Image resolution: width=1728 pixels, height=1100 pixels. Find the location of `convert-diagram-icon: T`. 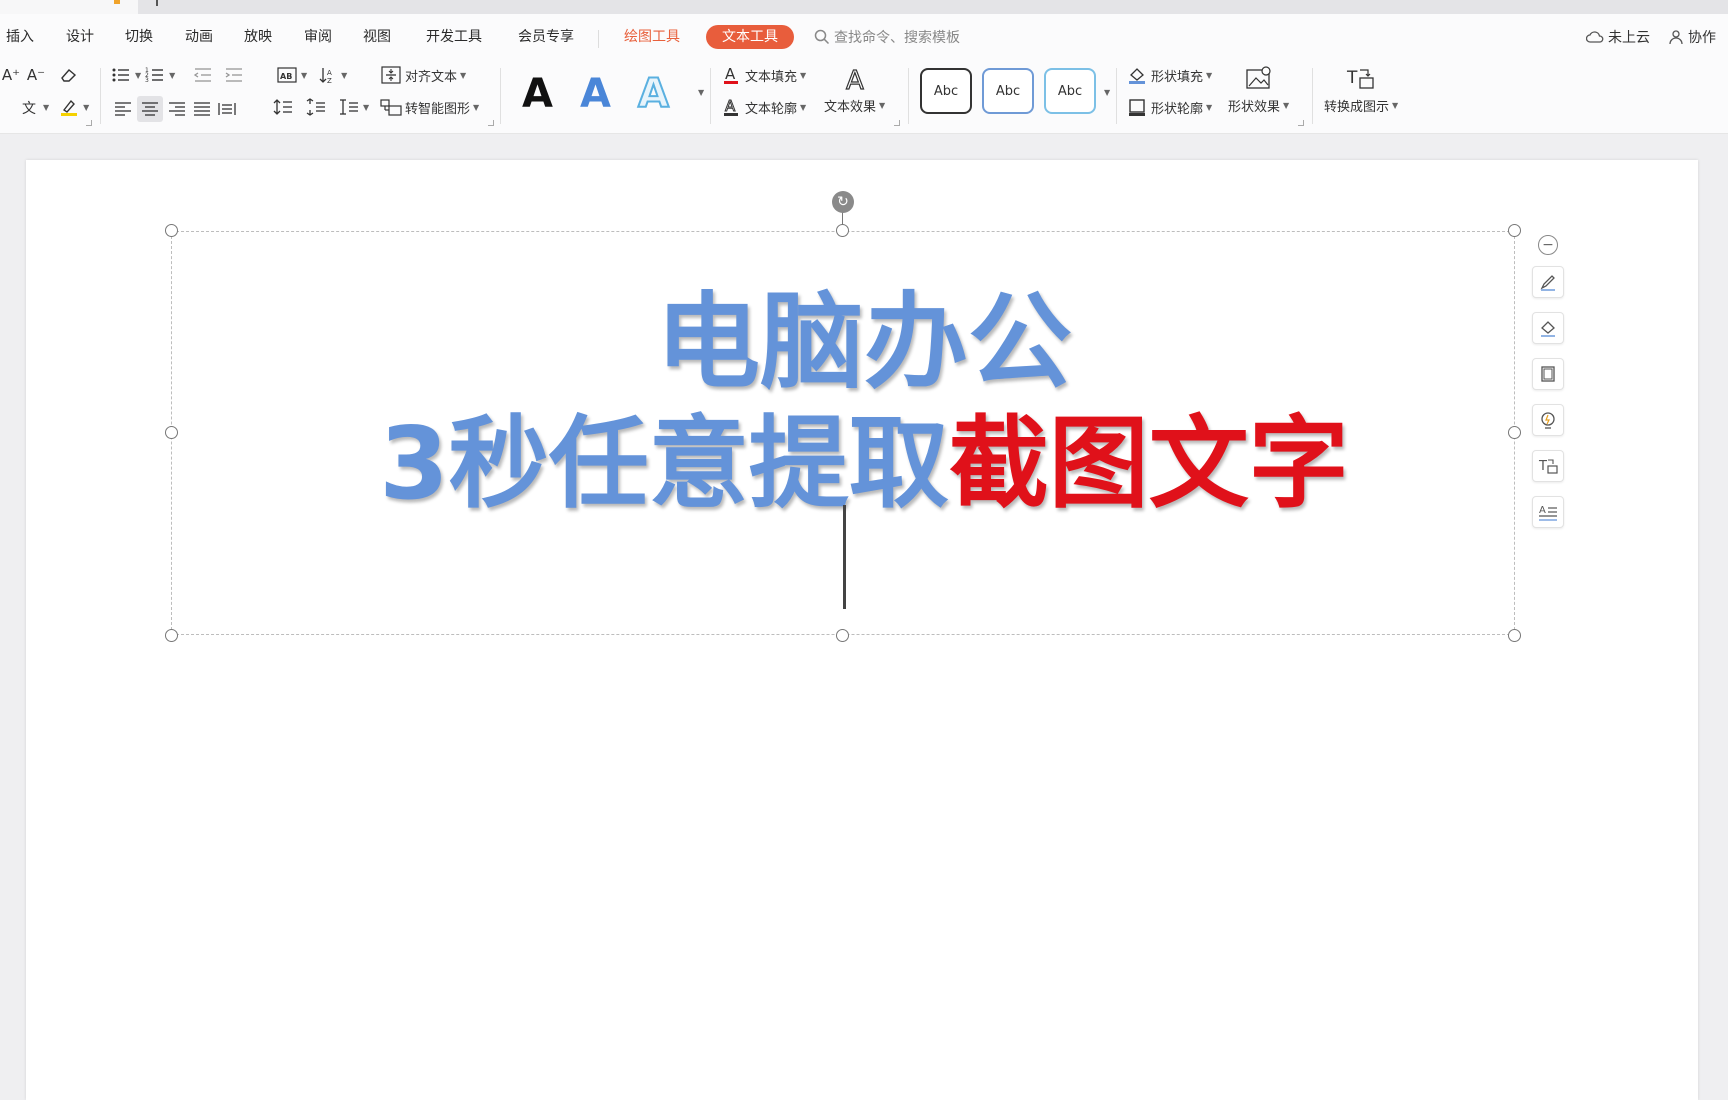

convert-diagram-icon: T is located at coordinates (1361, 79).